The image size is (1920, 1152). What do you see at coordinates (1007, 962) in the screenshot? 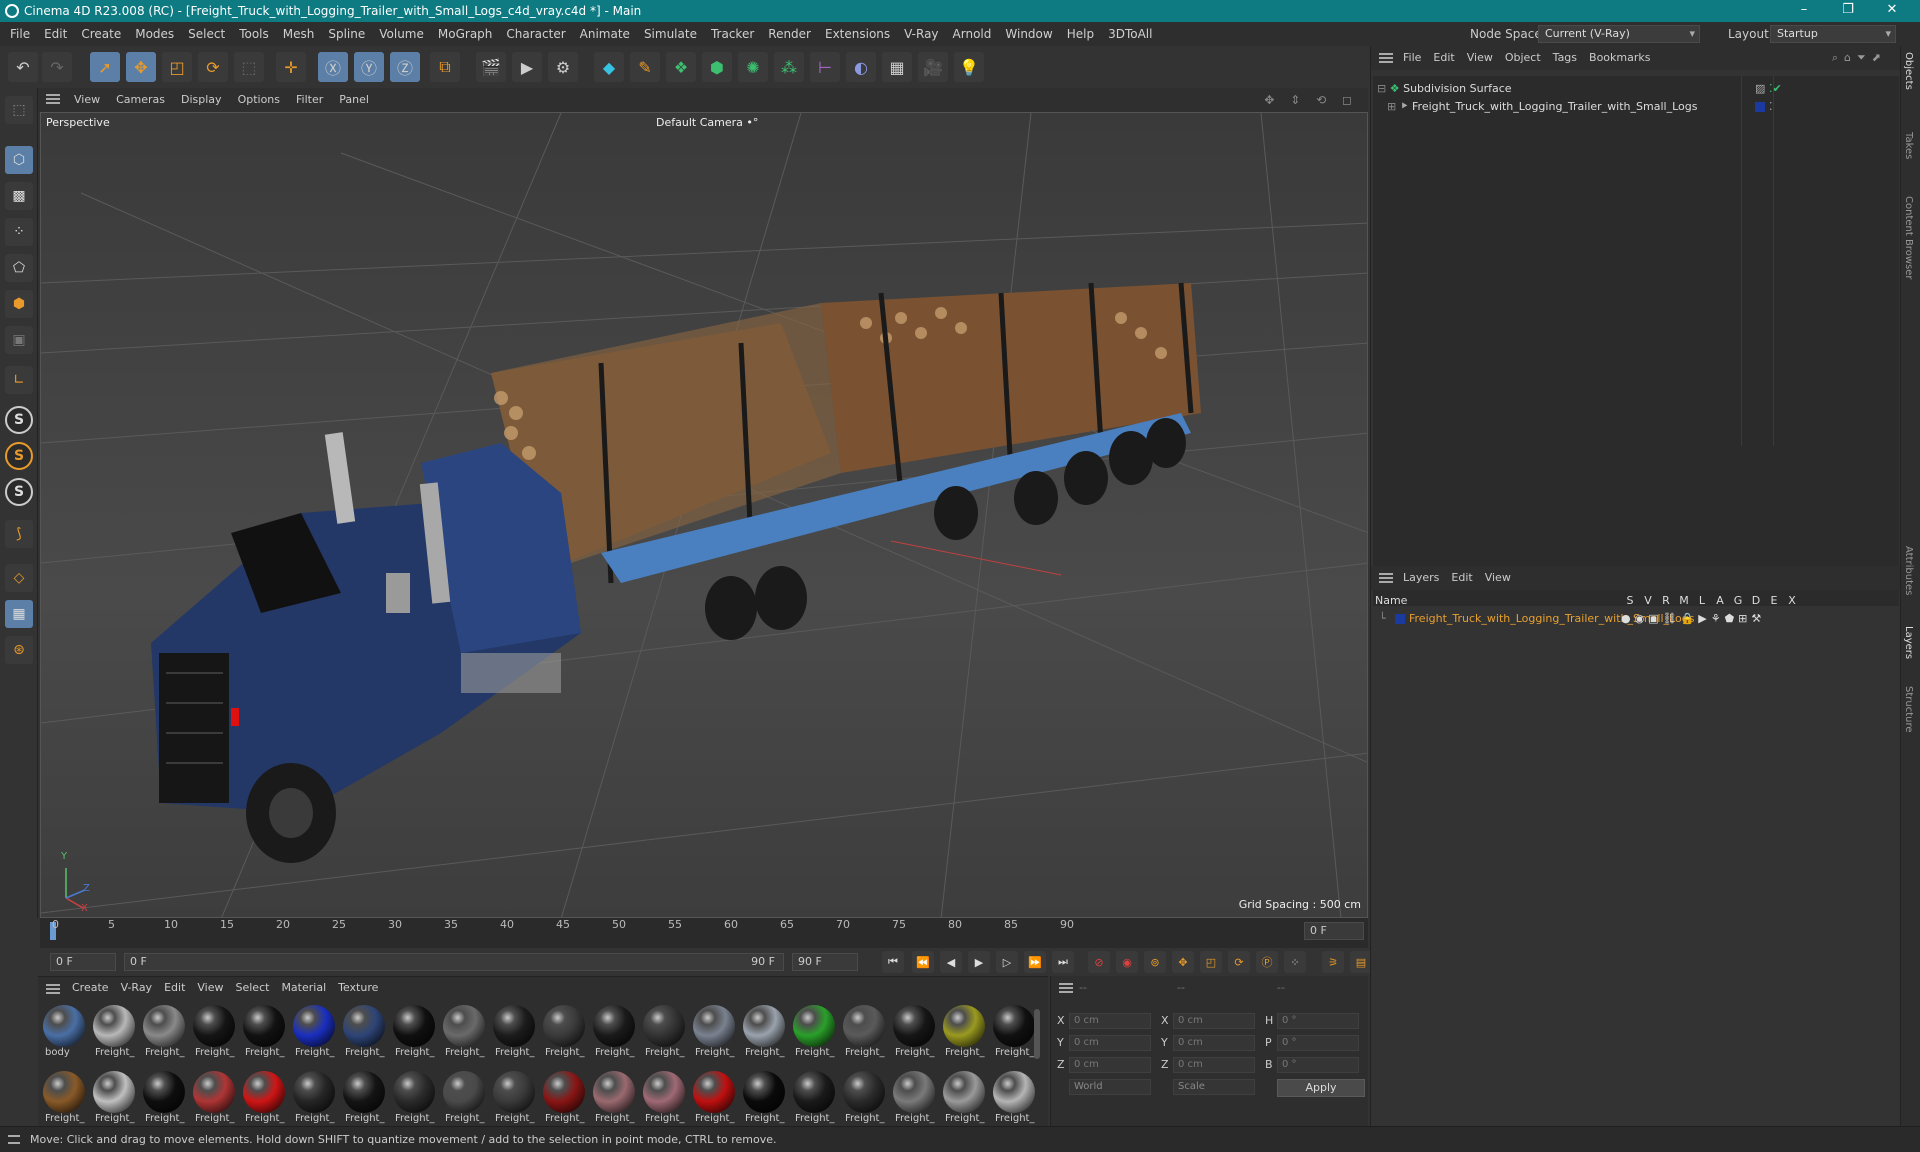
I see `next-frame-icon: ▷` at bounding box center [1007, 962].